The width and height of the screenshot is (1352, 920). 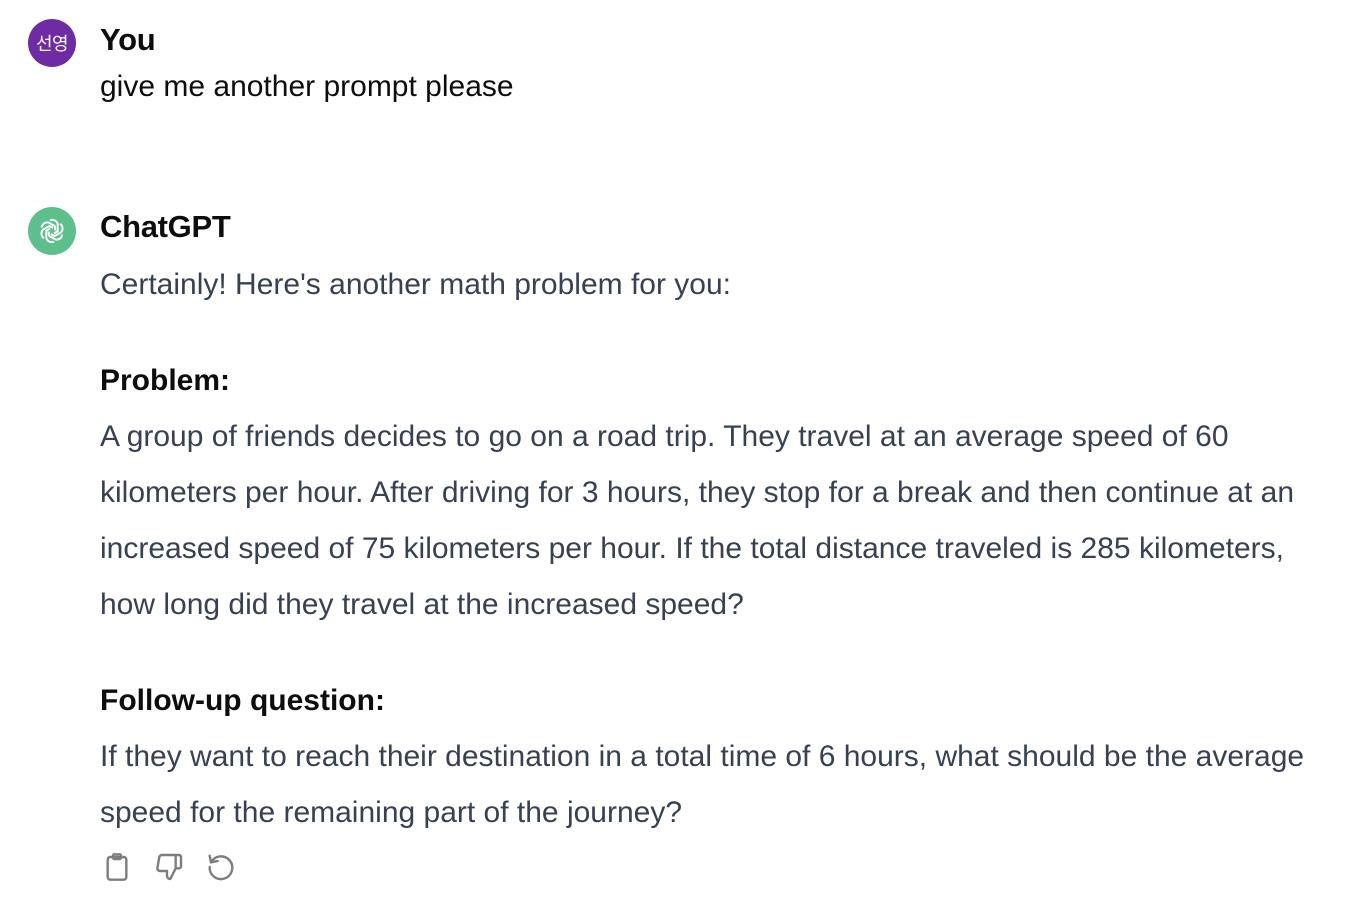 I want to click on assistant-avatar, so click(x=52, y=231).